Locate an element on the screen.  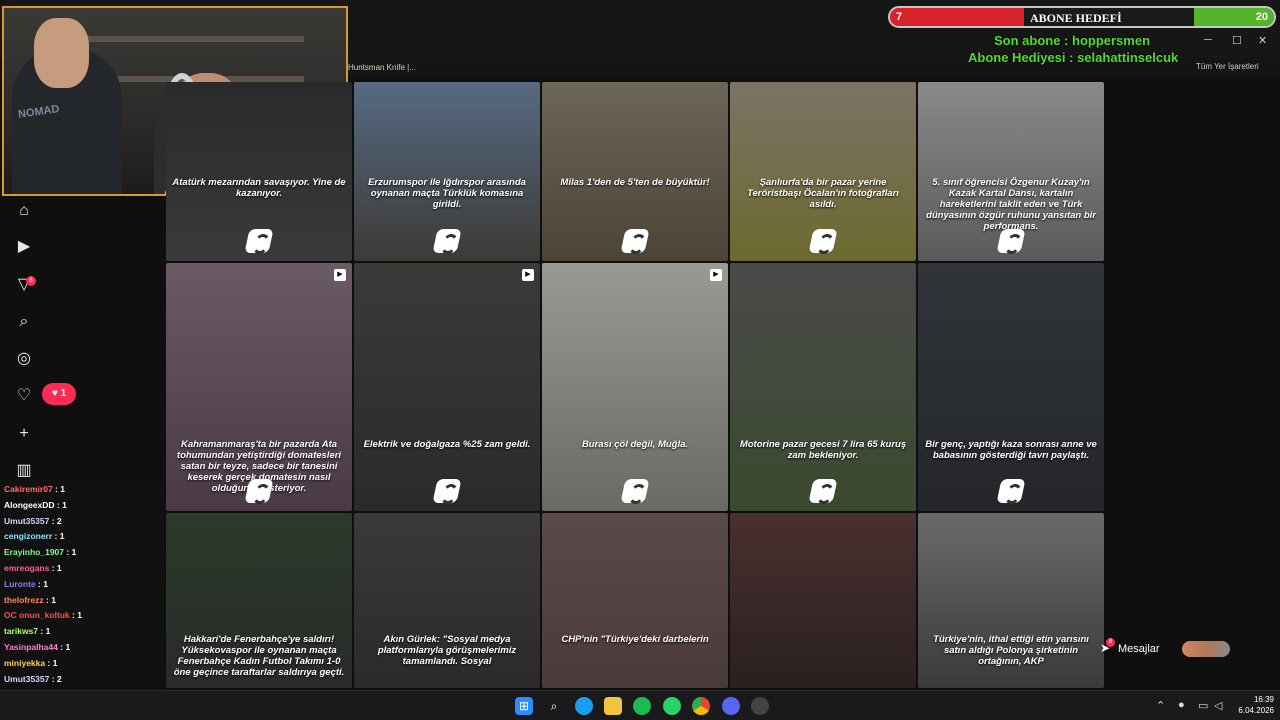
explore-icon: ◎ is located at coordinates (24, 359).